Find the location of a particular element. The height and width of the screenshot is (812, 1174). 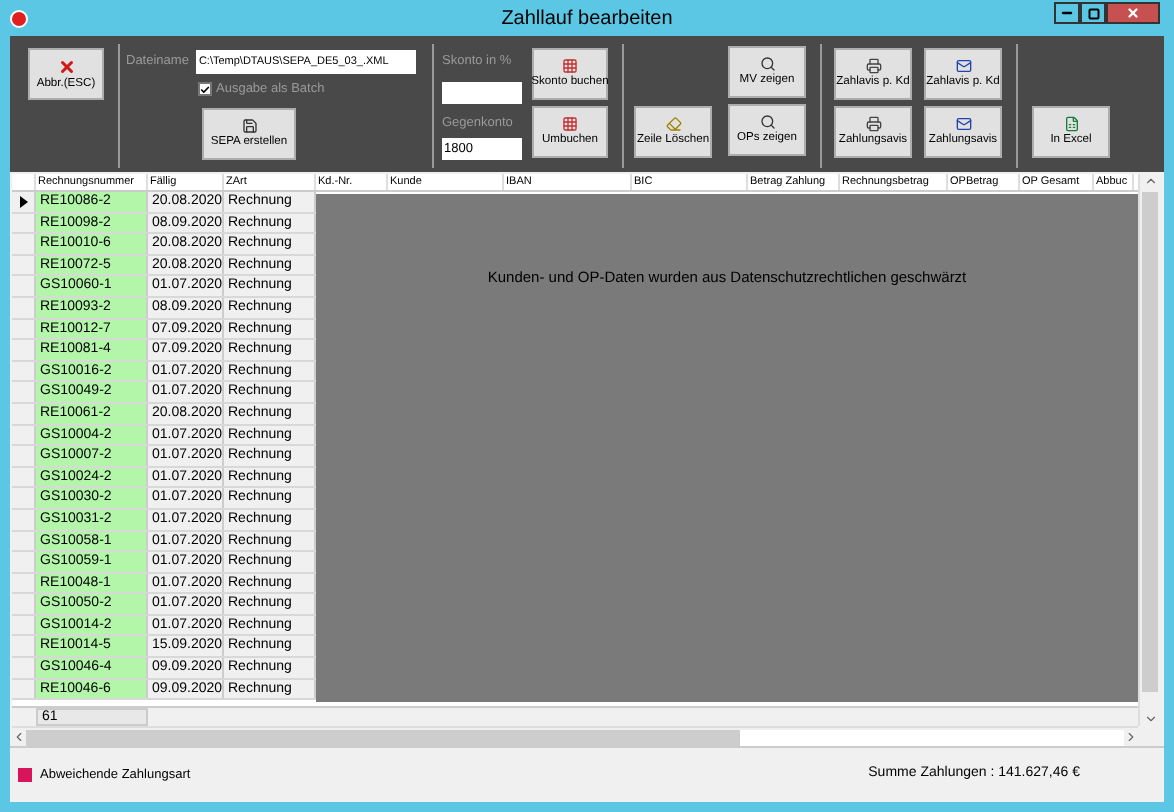

eraser-icon is located at coordinates (673, 124).